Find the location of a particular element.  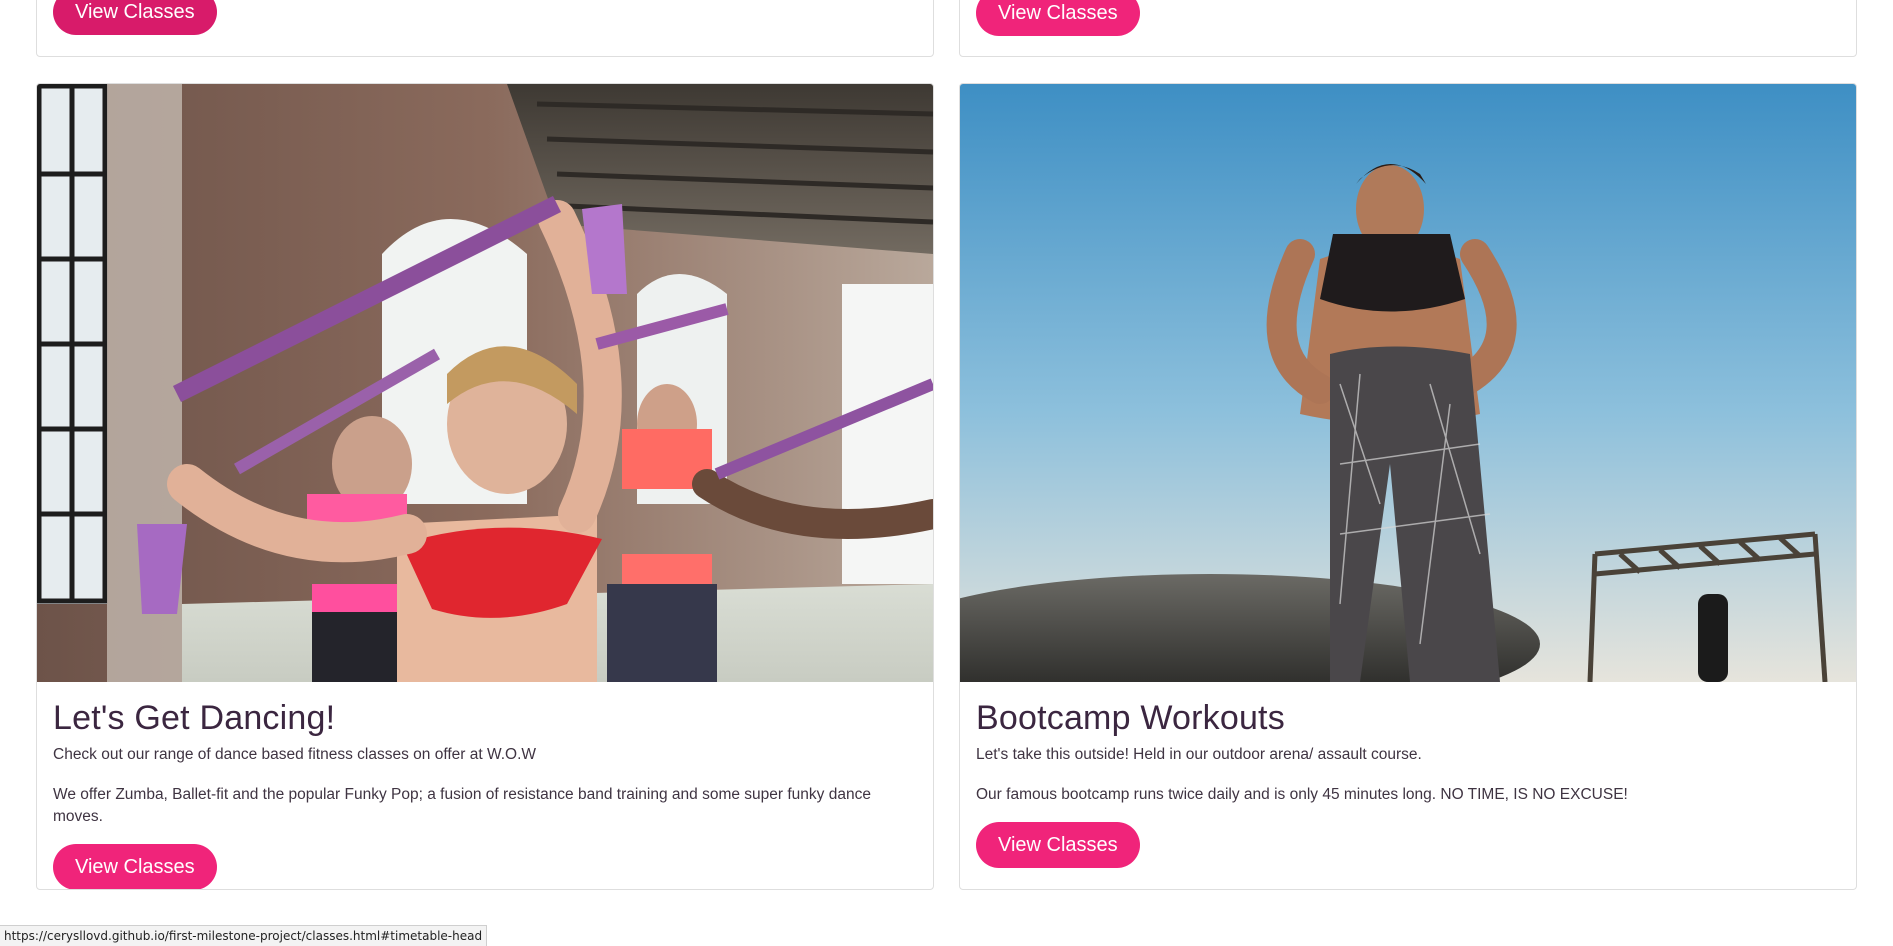

card-top-left: View Classes is located at coordinates (485, 28).